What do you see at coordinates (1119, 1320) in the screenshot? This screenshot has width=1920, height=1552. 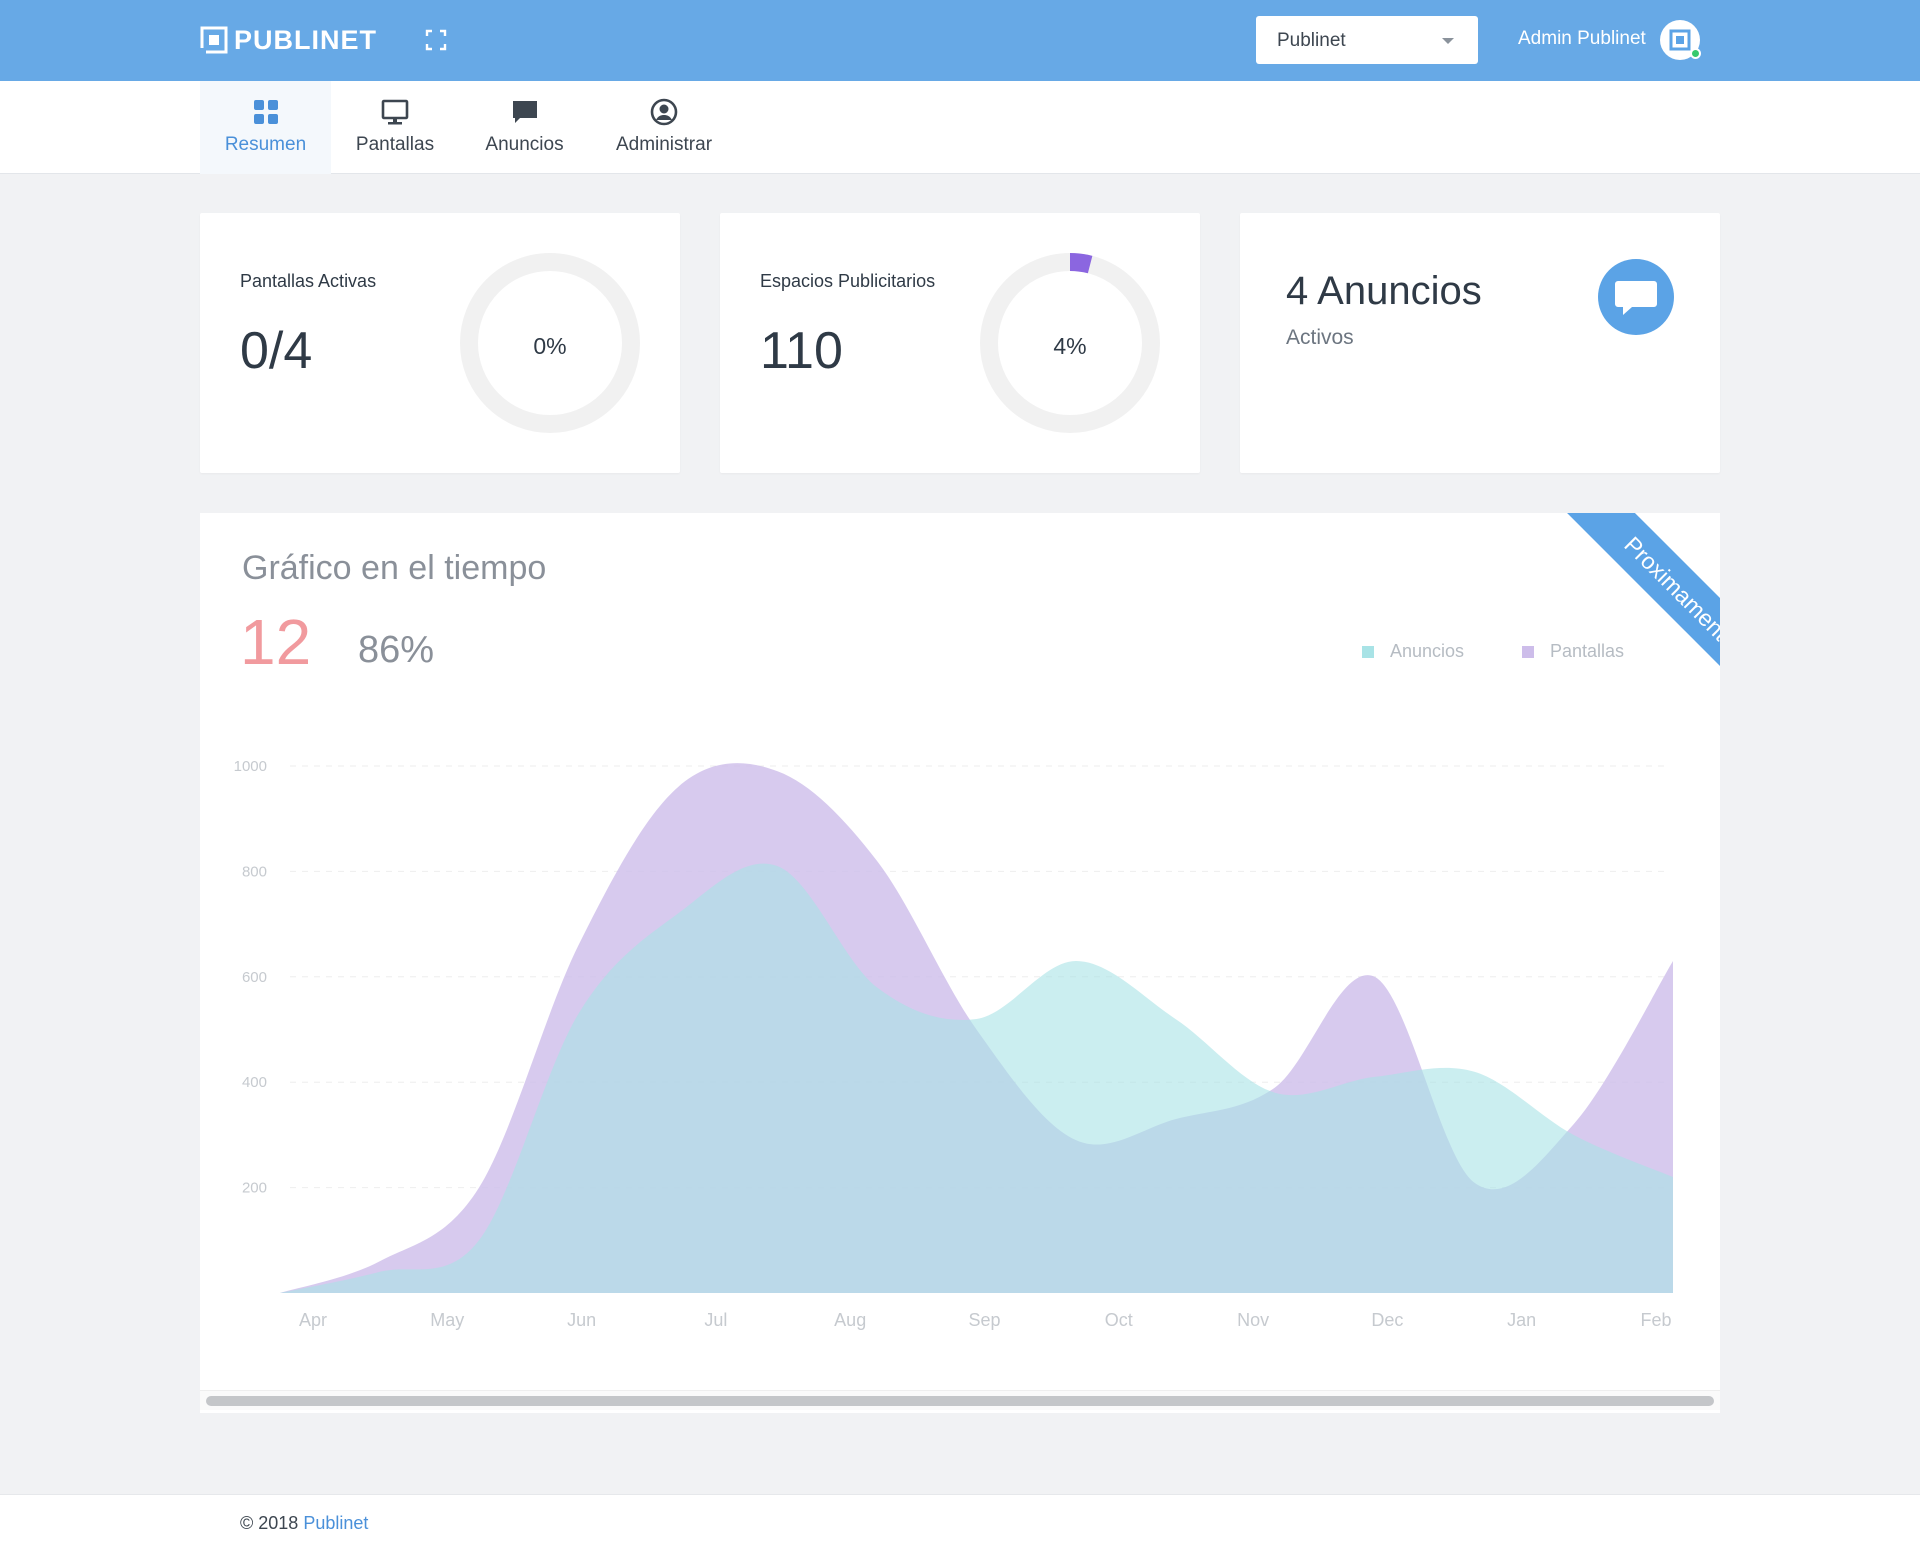 I see `x-tick-label: Oct` at bounding box center [1119, 1320].